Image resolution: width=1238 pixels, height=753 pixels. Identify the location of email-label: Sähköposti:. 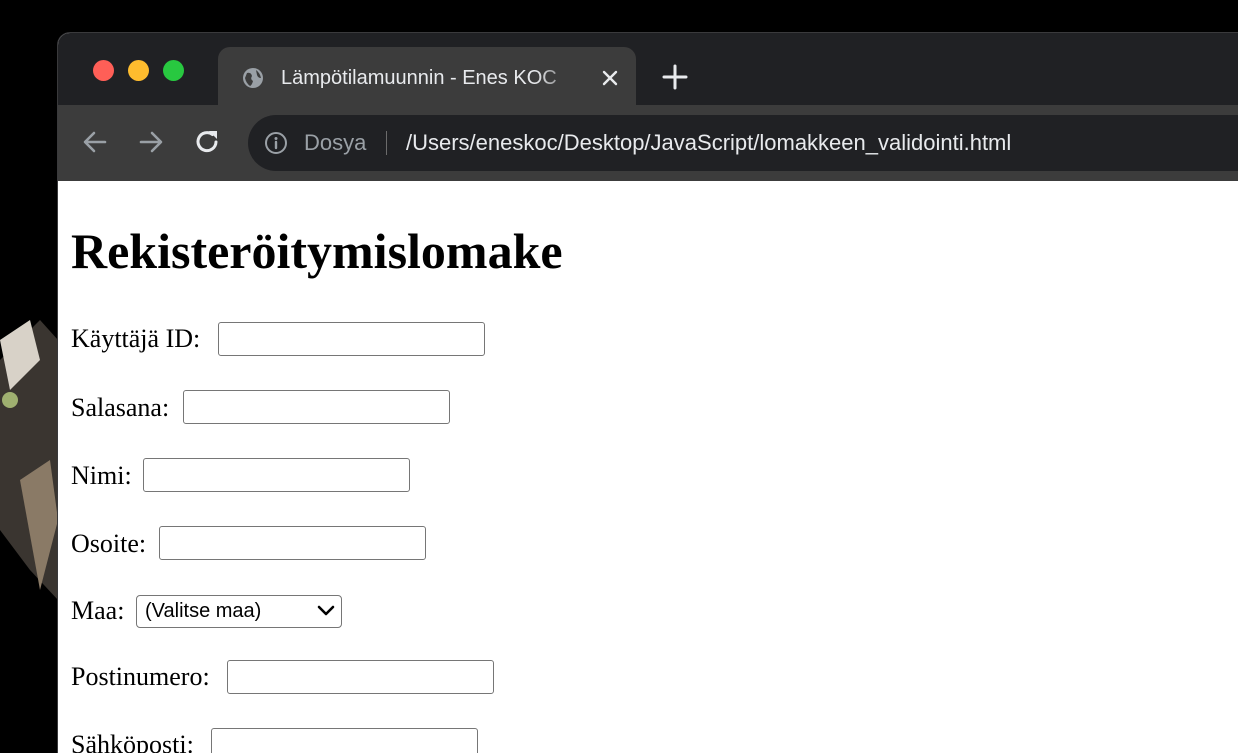
(132, 741).